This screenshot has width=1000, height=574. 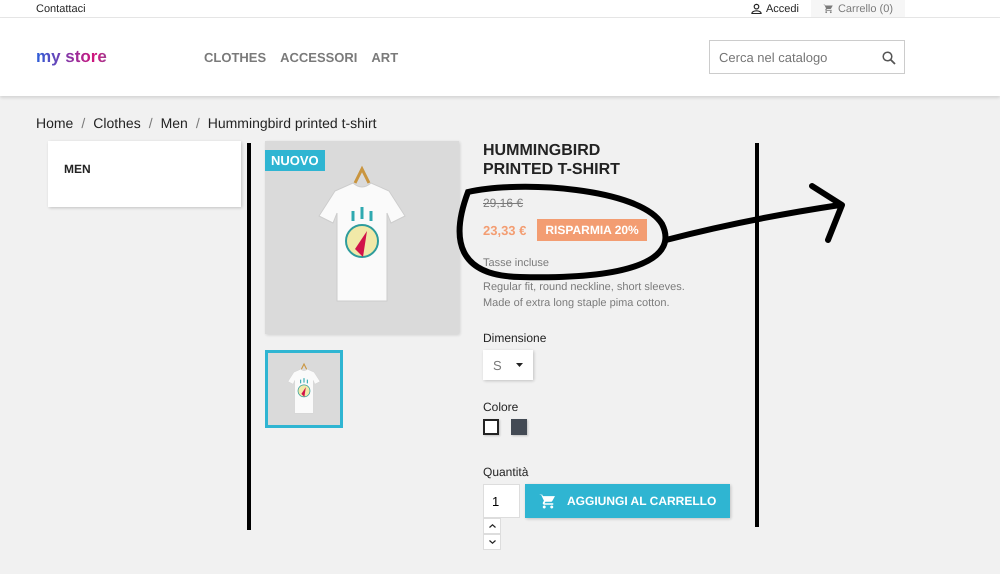 I want to click on description-line: Made of extra long staple pima cotton., so click(x=576, y=303).